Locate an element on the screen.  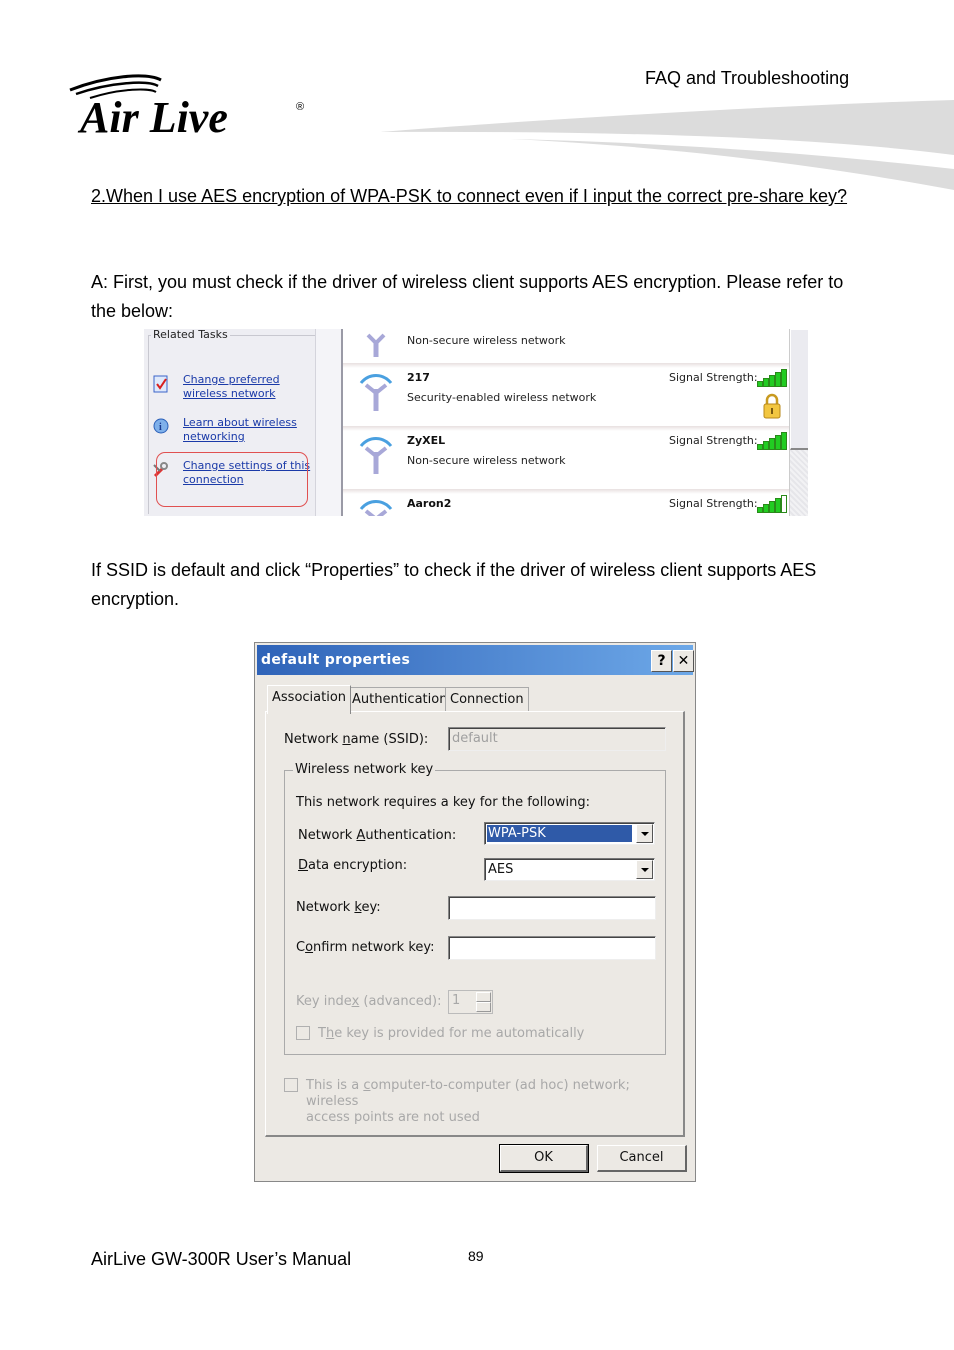
key-index-value: 1 is located at coordinates (456, 1000).